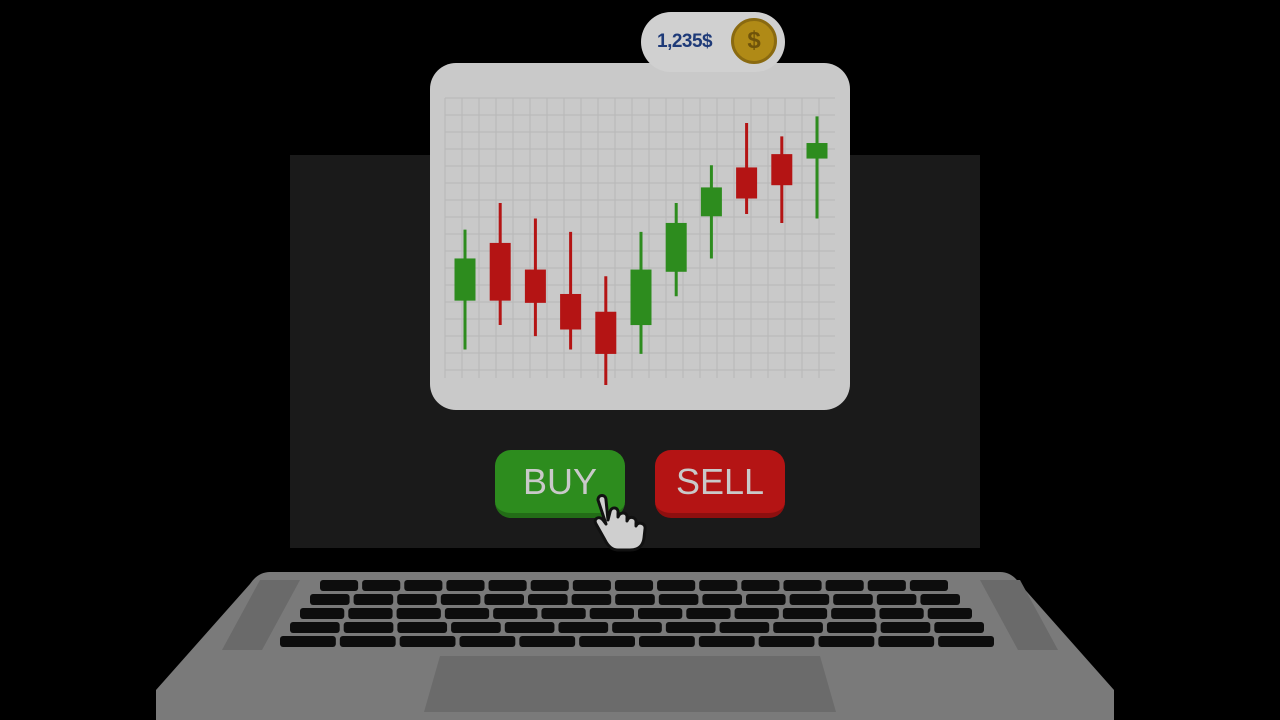  What do you see at coordinates (720, 481) in the screenshot?
I see `sell-button-label: SELL` at bounding box center [720, 481].